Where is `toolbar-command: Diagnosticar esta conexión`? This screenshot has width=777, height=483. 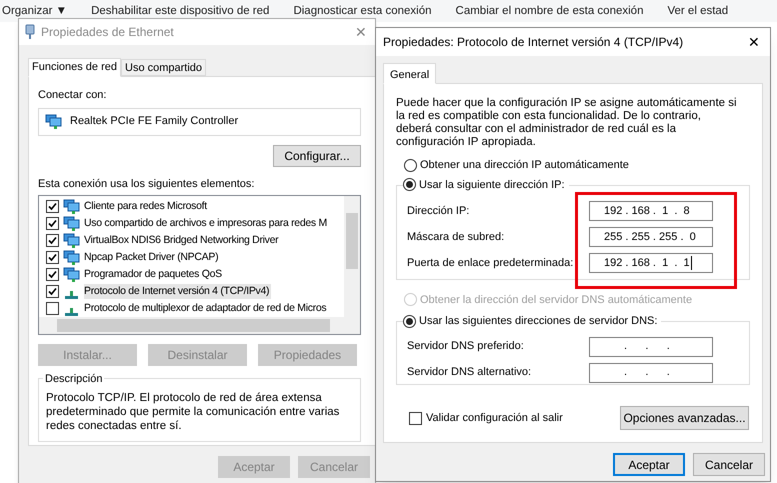
toolbar-command: Diagnosticar esta conexión is located at coordinates (362, 11).